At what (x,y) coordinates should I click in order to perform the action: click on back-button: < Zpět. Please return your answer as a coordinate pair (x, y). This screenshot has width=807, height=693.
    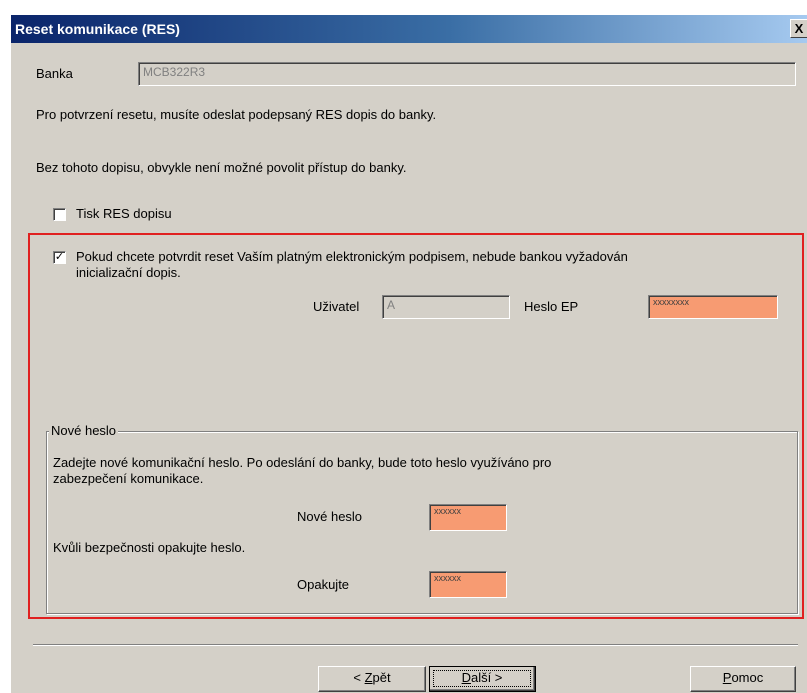
    Looking at the image, I should click on (372, 679).